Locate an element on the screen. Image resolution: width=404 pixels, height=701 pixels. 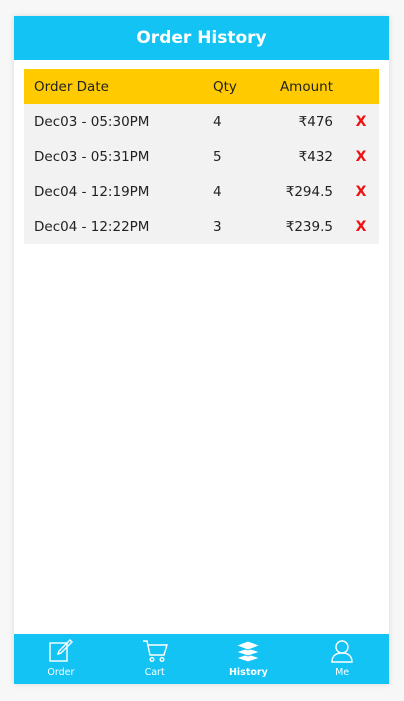
order-date-cell: Dec03 - 05:30PM is located at coordinates (92, 121).